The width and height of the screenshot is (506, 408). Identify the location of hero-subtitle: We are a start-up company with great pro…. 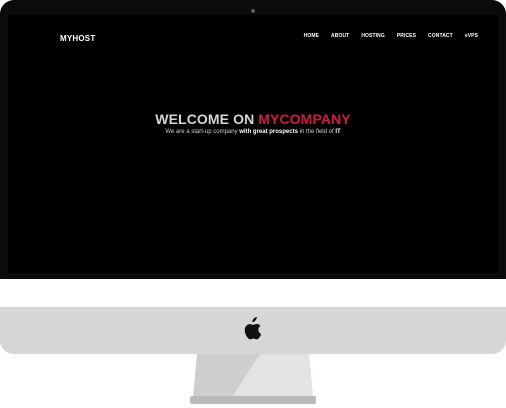
(253, 132).